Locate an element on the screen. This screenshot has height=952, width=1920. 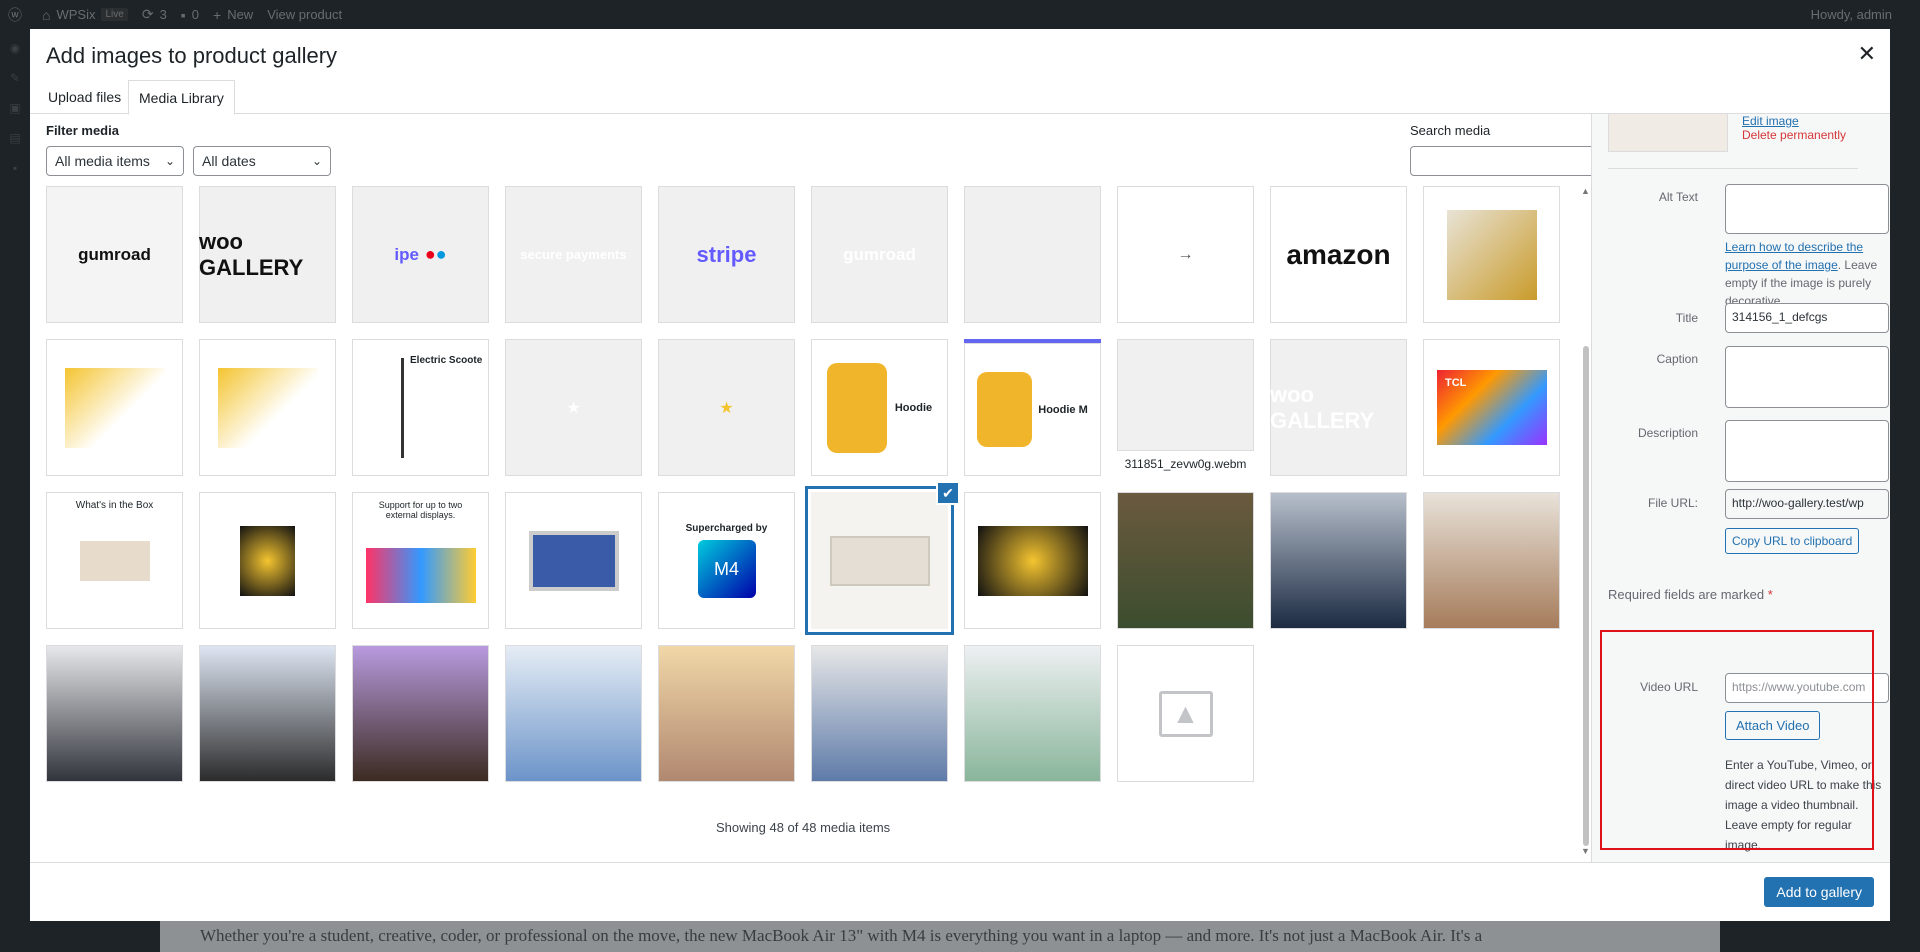
media-type-select: All media items ⌄ is located at coordinates (115, 161).